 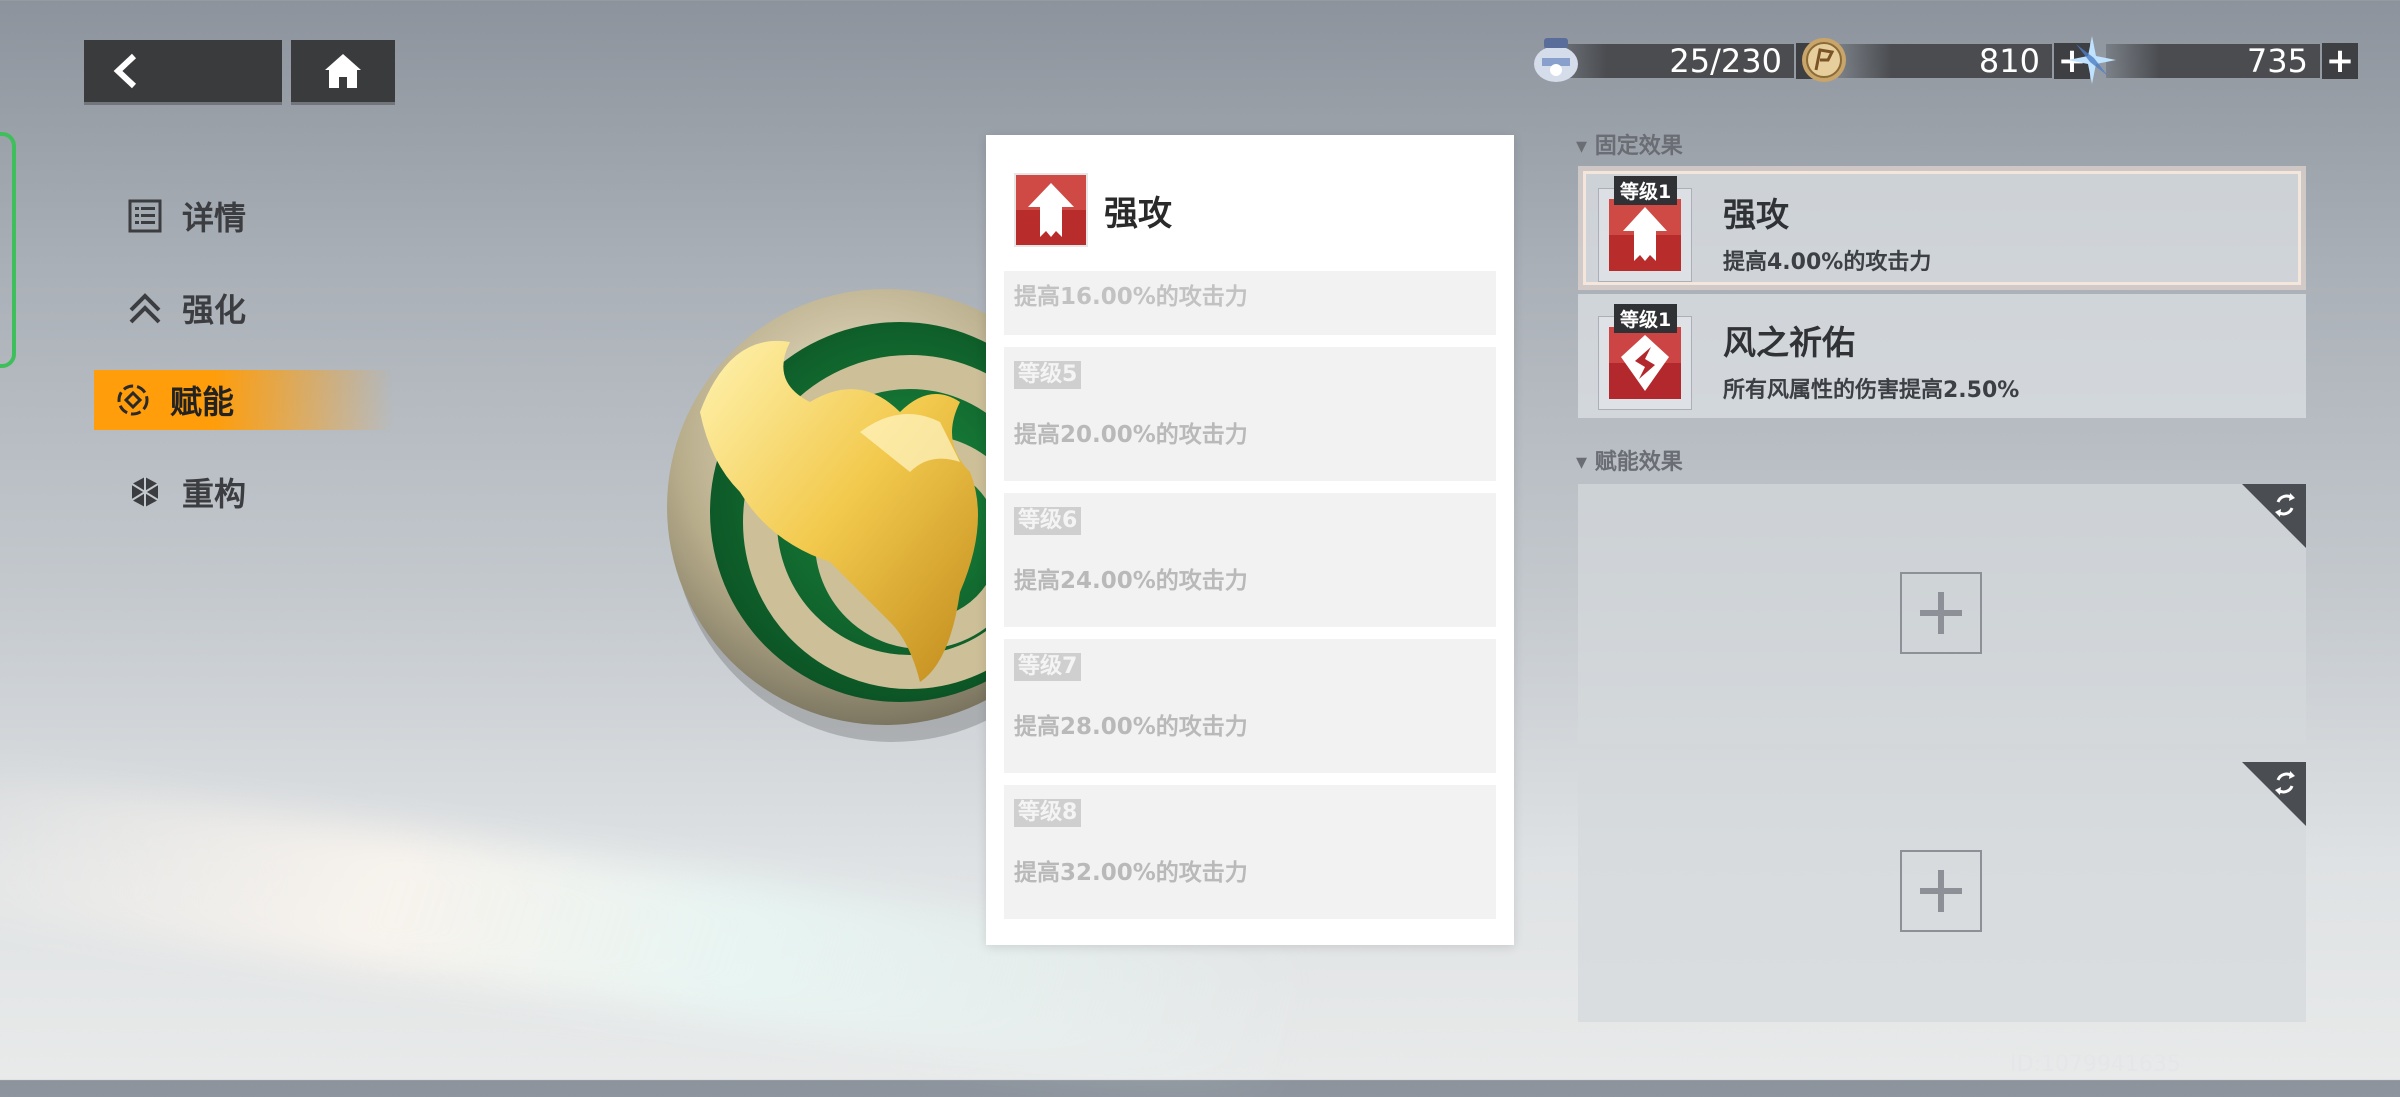 What do you see at coordinates (1250, 303) in the screenshot?
I see `level-row-partial: 提高16.00%的攻击力` at bounding box center [1250, 303].